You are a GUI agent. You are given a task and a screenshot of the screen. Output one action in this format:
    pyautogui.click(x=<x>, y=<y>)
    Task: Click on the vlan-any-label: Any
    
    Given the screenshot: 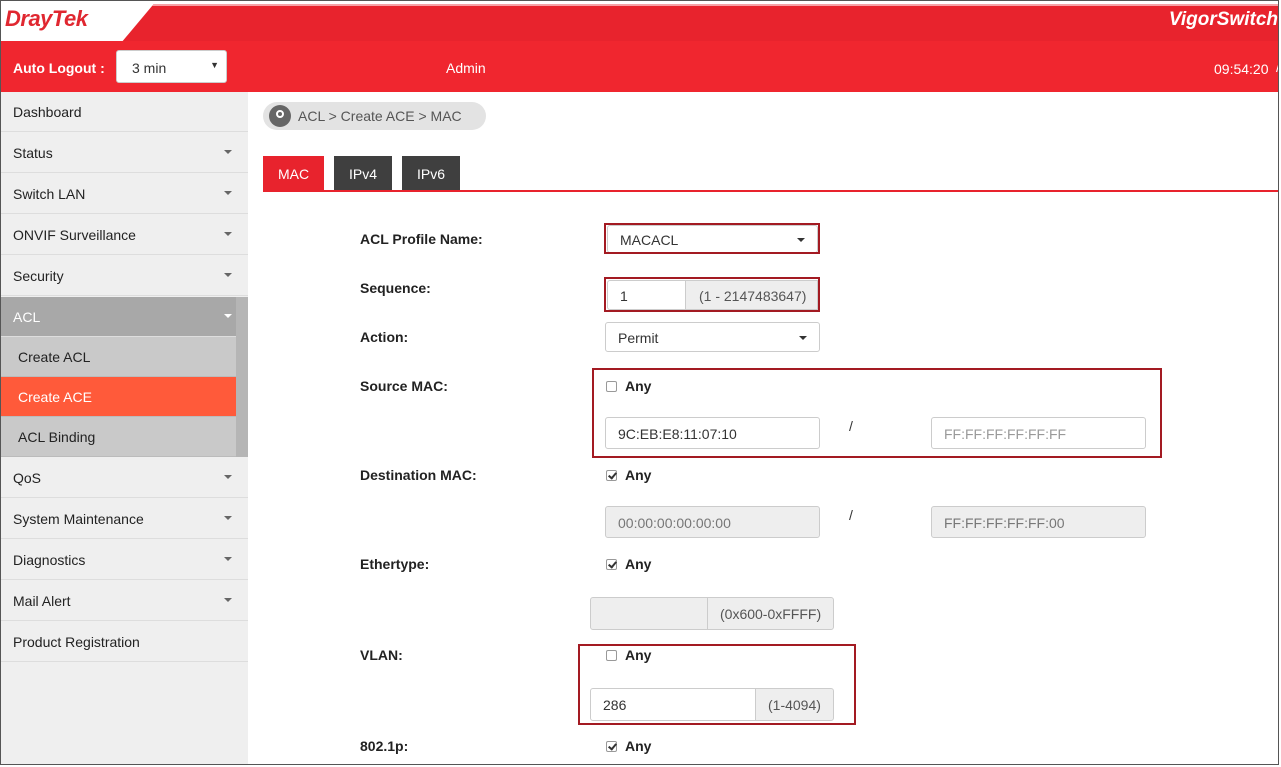 What is the action you would take?
    pyautogui.click(x=638, y=655)
    